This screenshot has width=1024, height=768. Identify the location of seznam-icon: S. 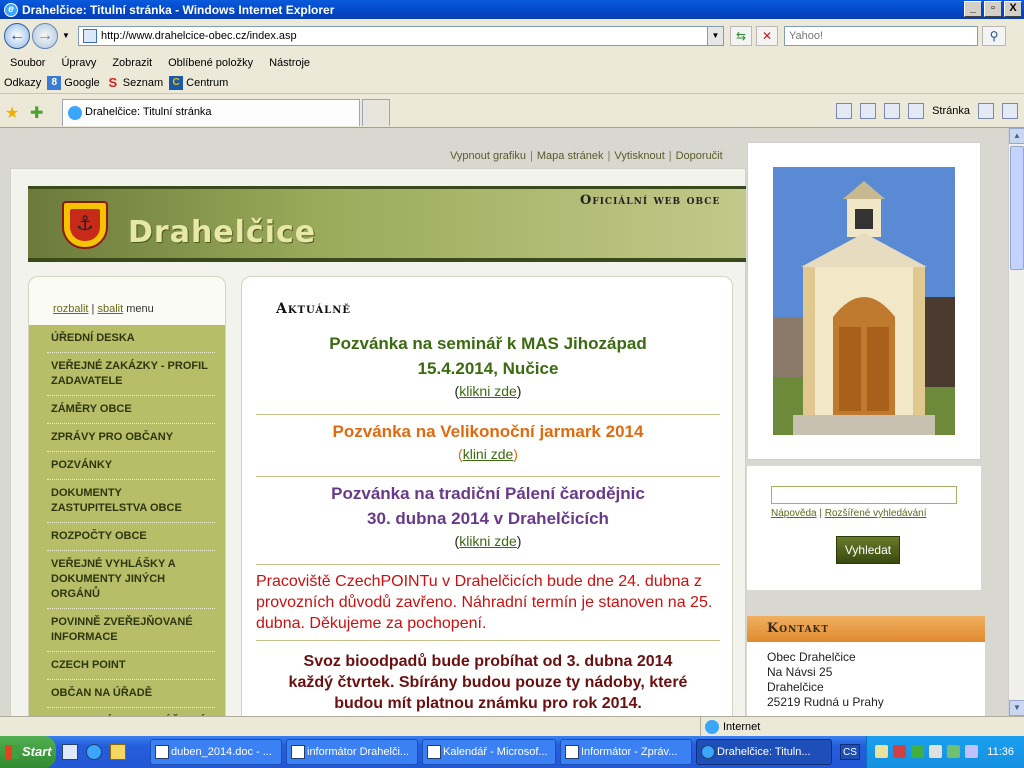
(113, 82).